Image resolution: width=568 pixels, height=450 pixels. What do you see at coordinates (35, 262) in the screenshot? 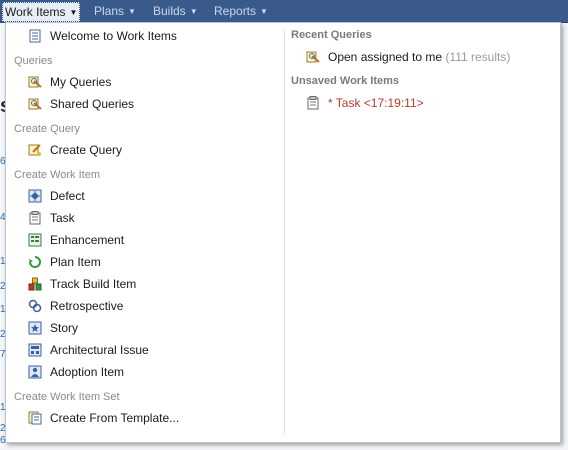
I see `plan-item-icon` at bounding box center [35, 262].